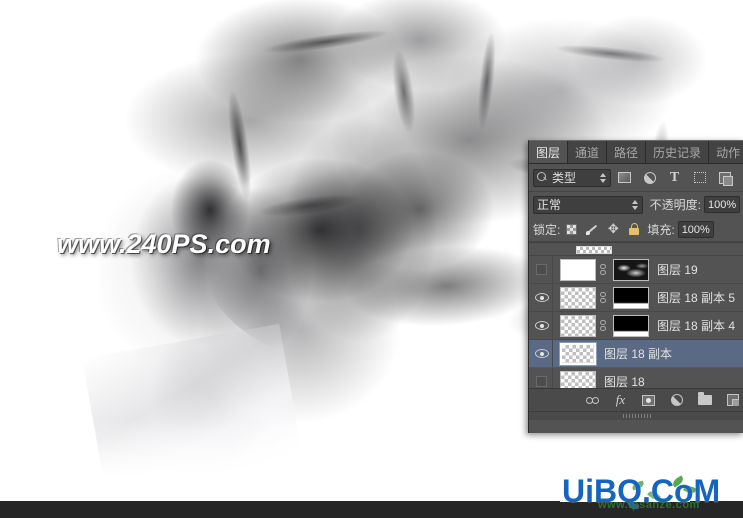  I want to click on site-watermark-sublabel: www.ipsanze.com, so click(649, 505).